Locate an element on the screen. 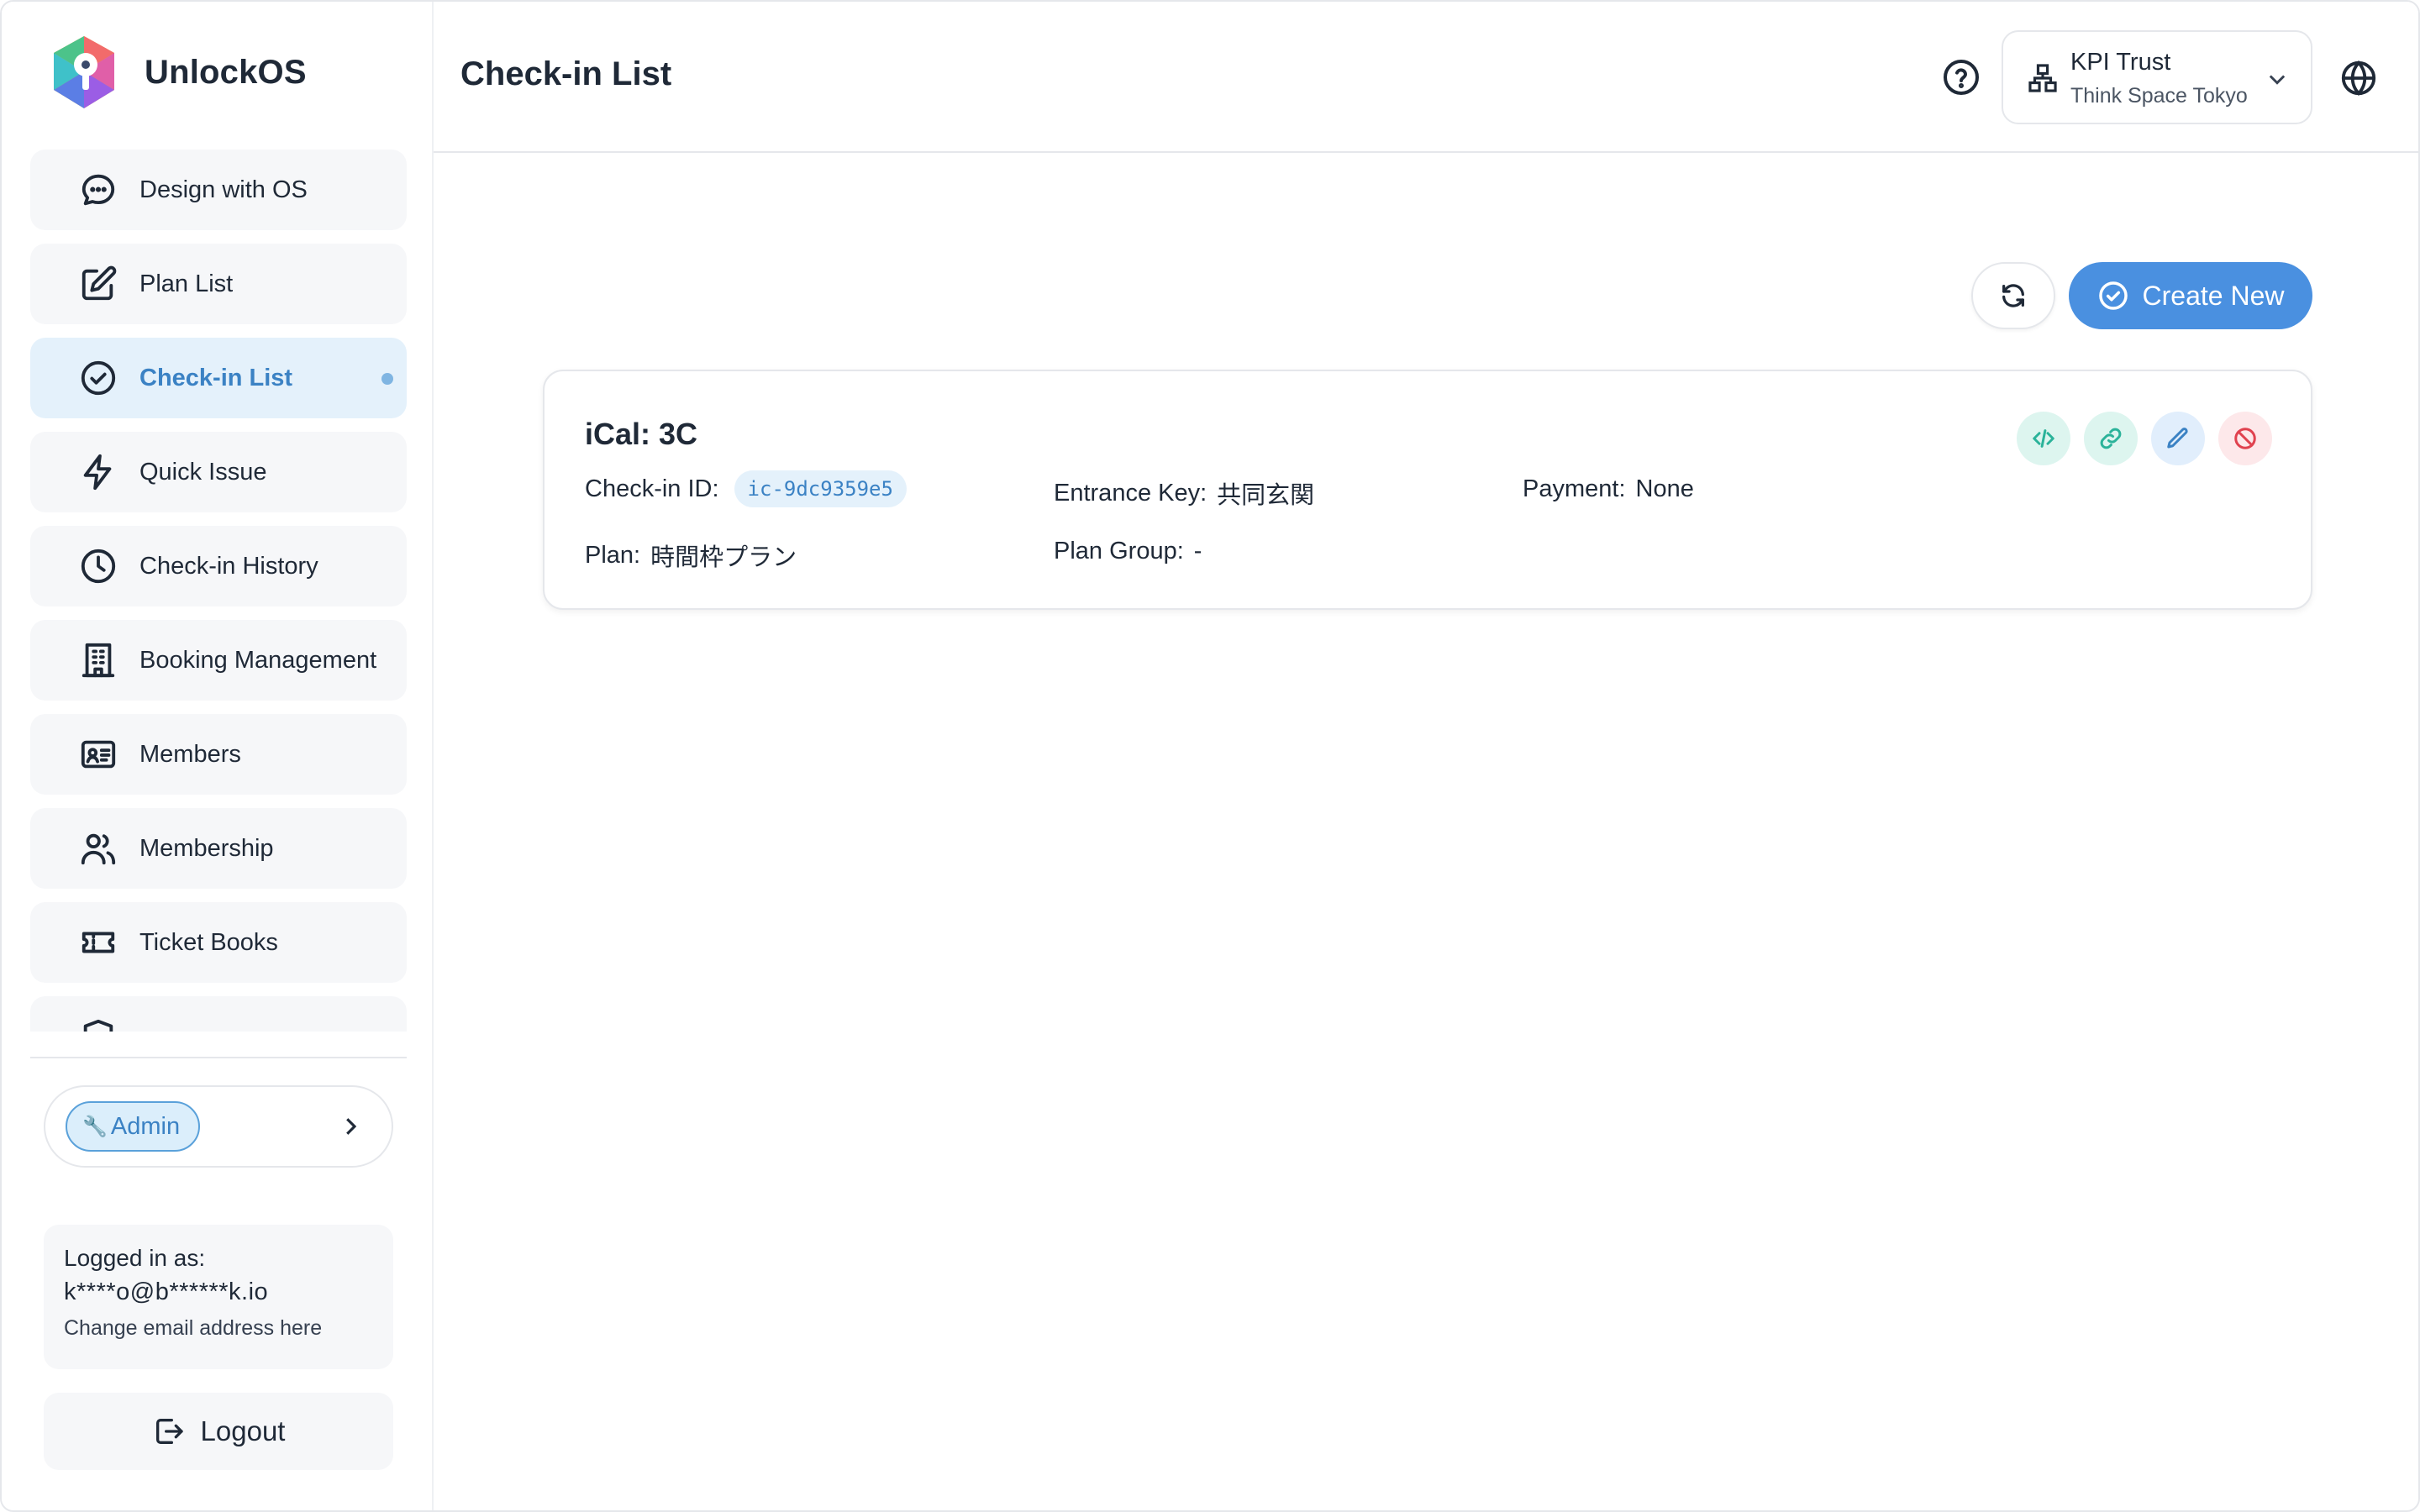  organization-name: KPI Trust is located at coordinates (2120, 62).